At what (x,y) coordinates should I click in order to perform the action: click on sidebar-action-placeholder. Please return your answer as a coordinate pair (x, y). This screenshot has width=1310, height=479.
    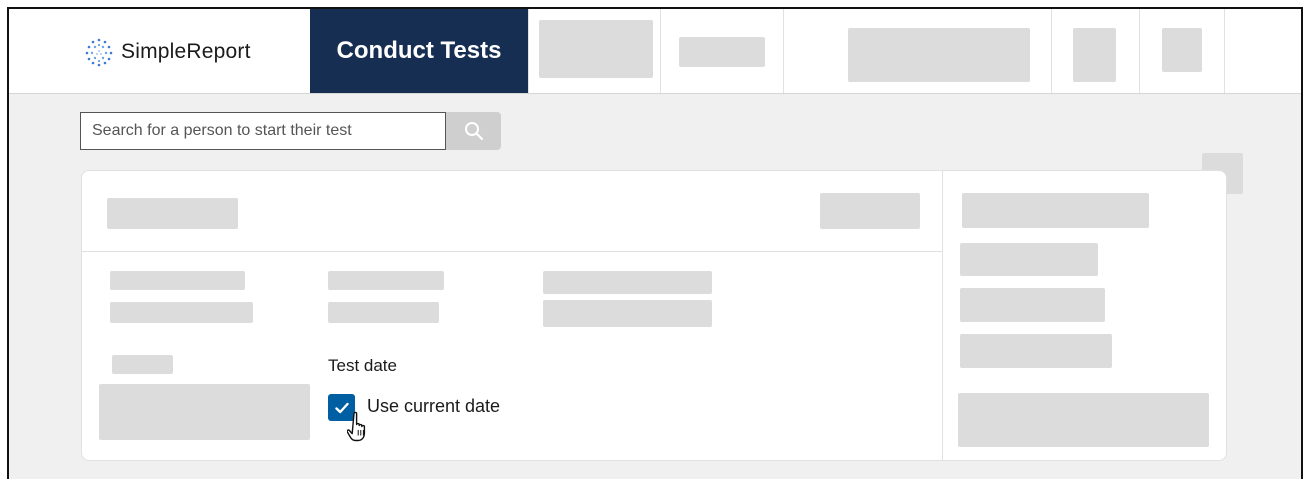
    Looking at the image, I should click on (1083, 420).